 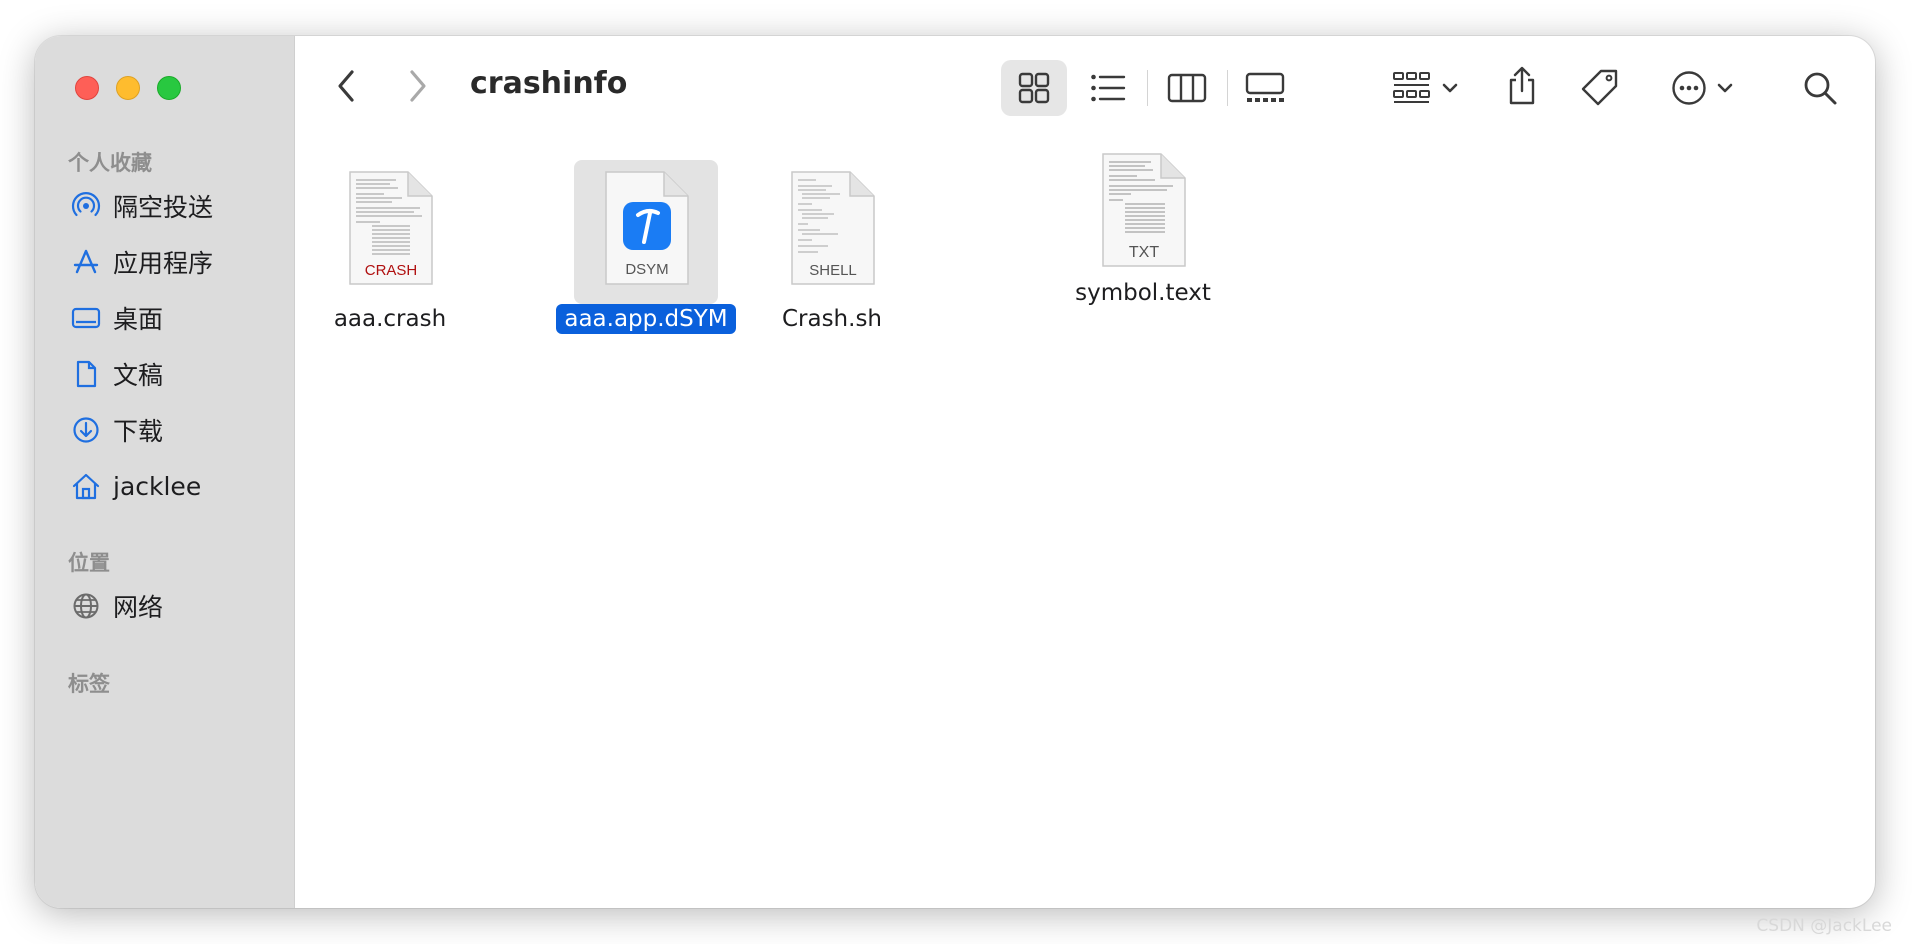 I want to click on sidebar-item-downloads: 下载, so click(x=176, y=430).